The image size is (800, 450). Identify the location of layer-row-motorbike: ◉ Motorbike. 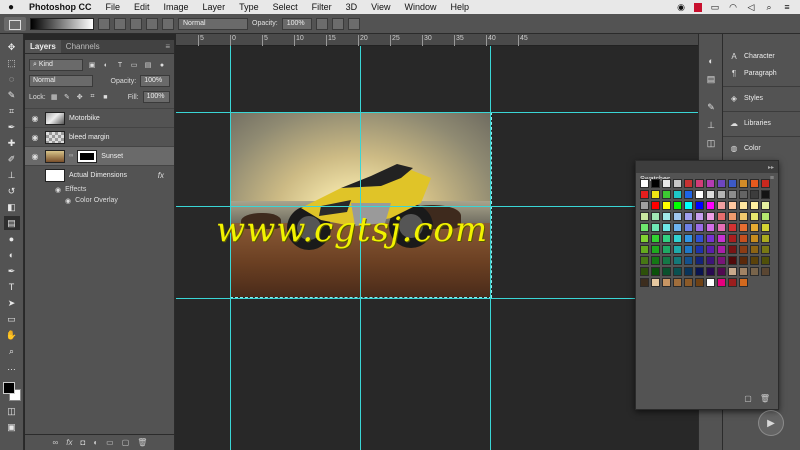
(99, 117).